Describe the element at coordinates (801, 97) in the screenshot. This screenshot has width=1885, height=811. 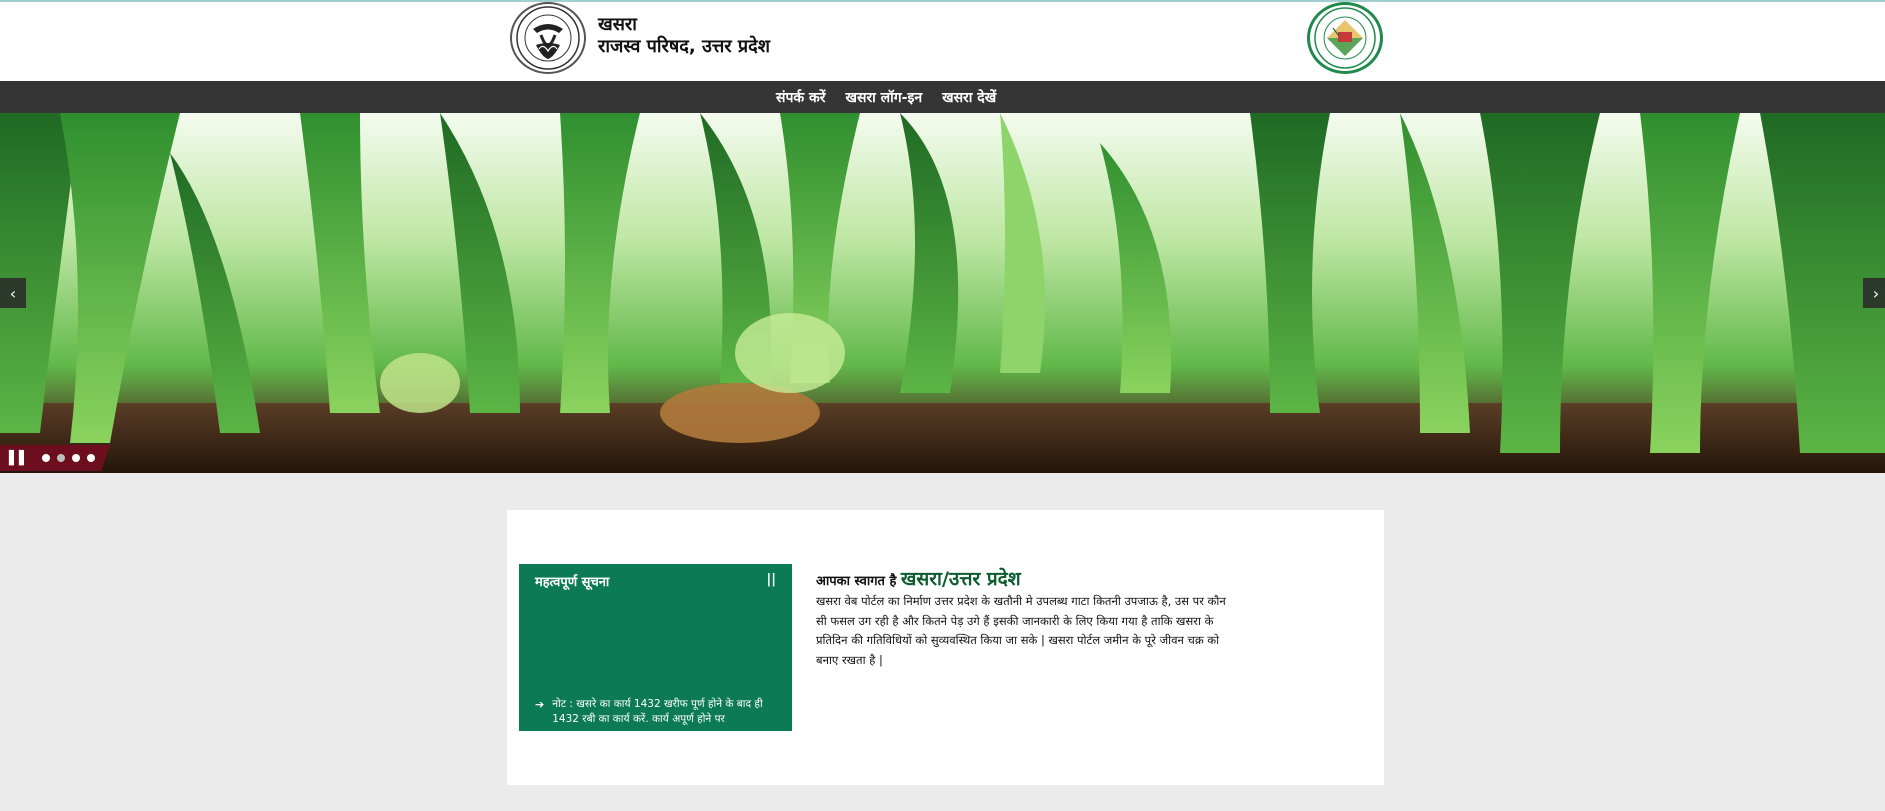
I see `nav-contact-link: संपर्क करें` at that location.